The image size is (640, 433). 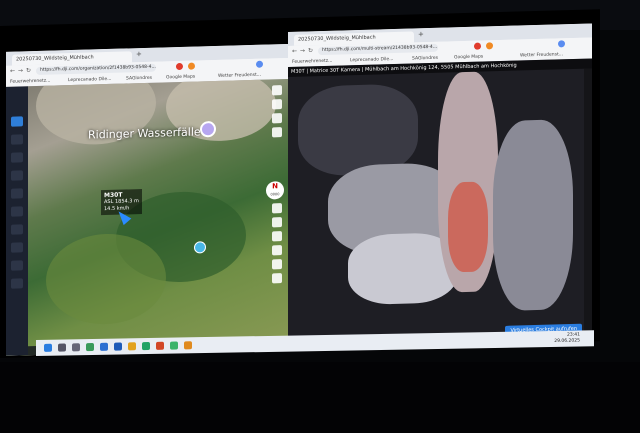 I want to click on circle-icon, so click(x=277, y=132).